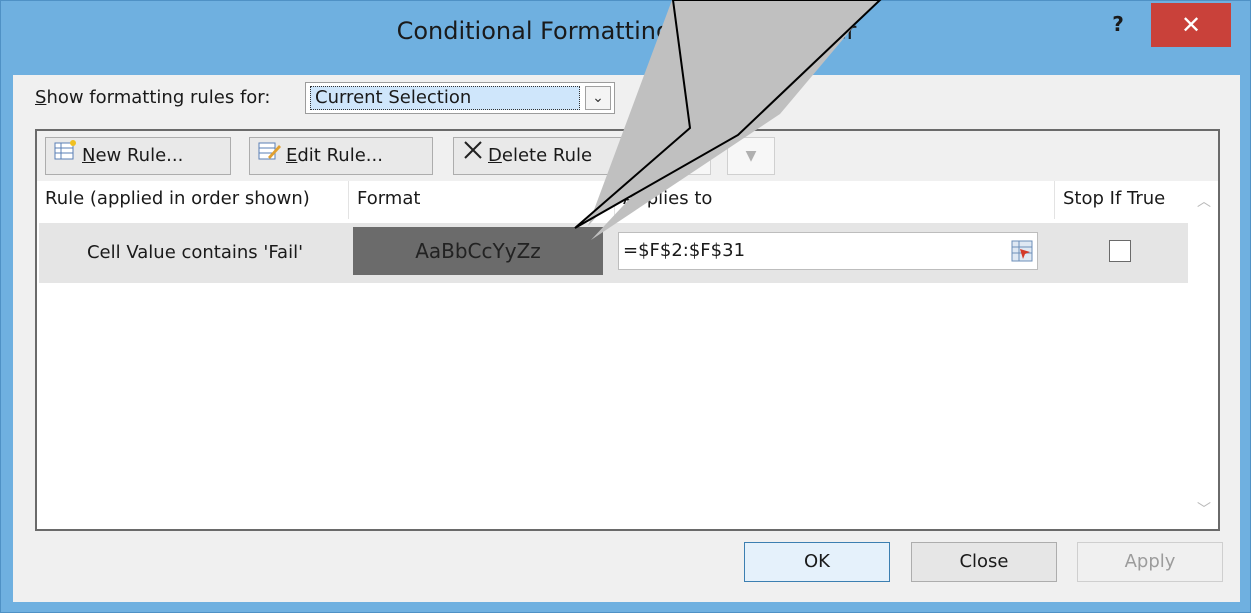 Image resolution: width=1251 pixels, height=613 pixels. Describe the element at coordinates (478, 251) in the screenshot. I see `format-preview: AaBbCcYyZz` at that location.